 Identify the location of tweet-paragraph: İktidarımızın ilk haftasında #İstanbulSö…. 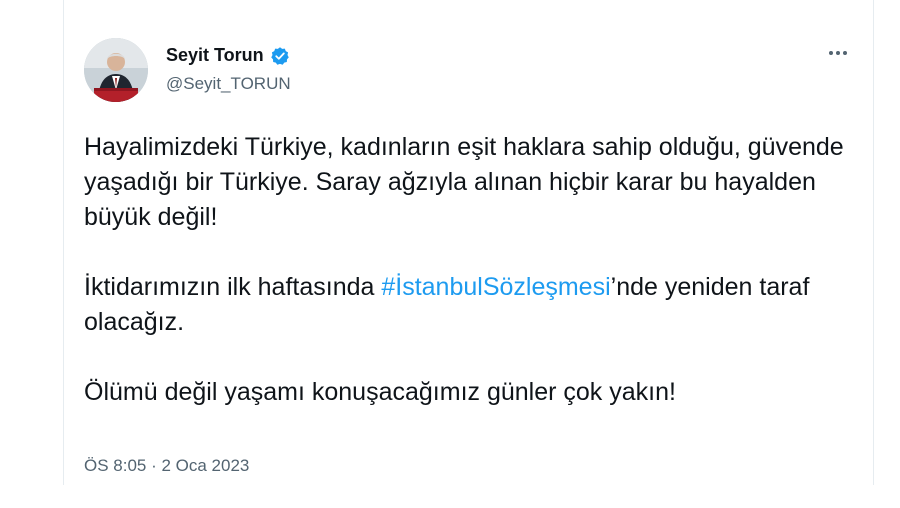
(464, 305).